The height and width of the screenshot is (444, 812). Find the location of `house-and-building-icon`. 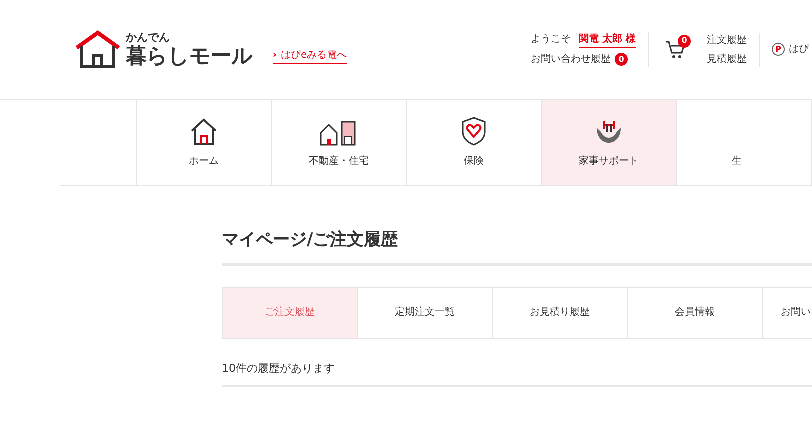

house-and-building-icon is located at coordinates (339, 133).